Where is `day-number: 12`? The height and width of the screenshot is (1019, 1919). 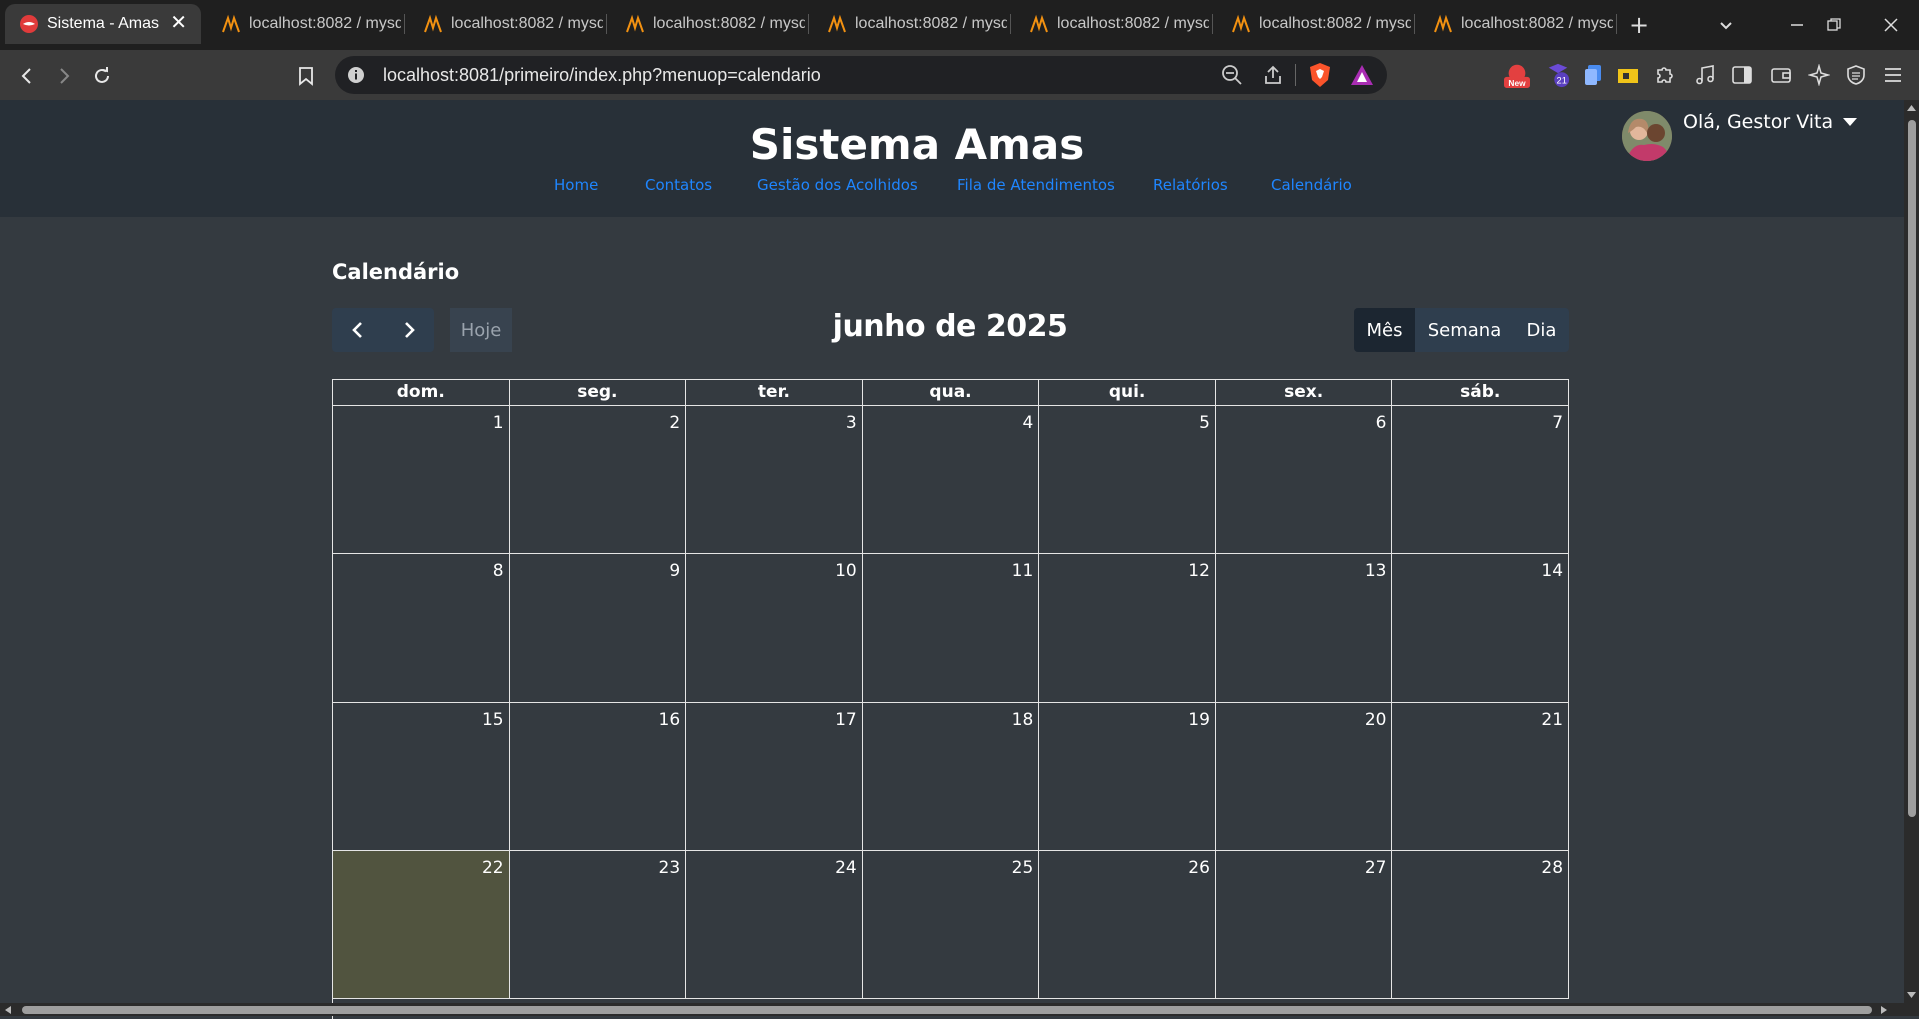
day-number: 12 is located at coordinates (1199, 571).